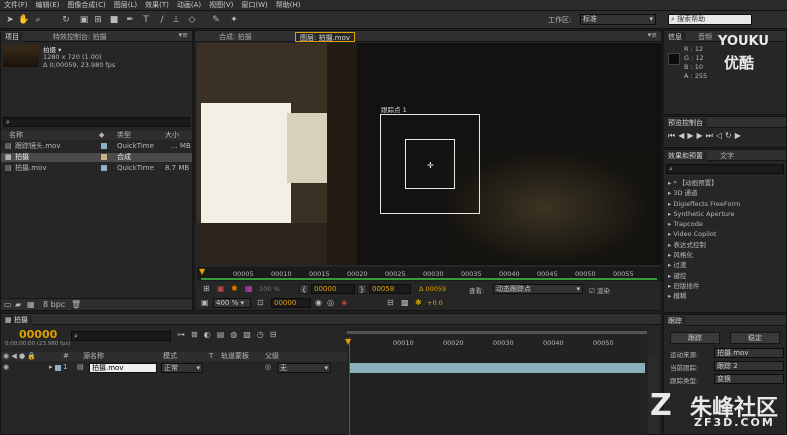 The width and height of the screenshot is (787, 435). Describe the element at coordinates (114, 20) in the screenshot. I see `mask-tool-icon: ■` at that location.